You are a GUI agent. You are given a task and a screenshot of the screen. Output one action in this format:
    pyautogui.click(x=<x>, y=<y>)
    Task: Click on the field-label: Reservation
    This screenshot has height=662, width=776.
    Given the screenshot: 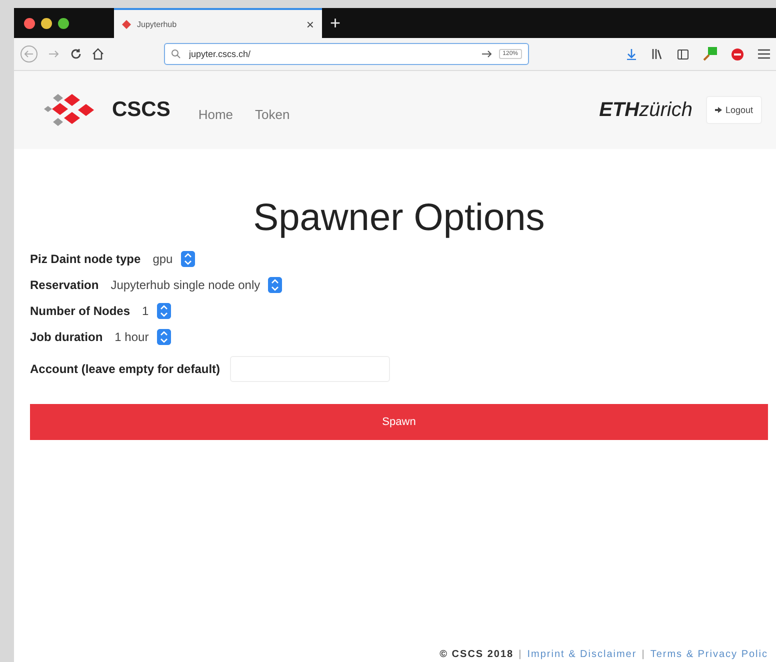 What is the action you would take?
    pyautogui.click(x=64, y=285)
    